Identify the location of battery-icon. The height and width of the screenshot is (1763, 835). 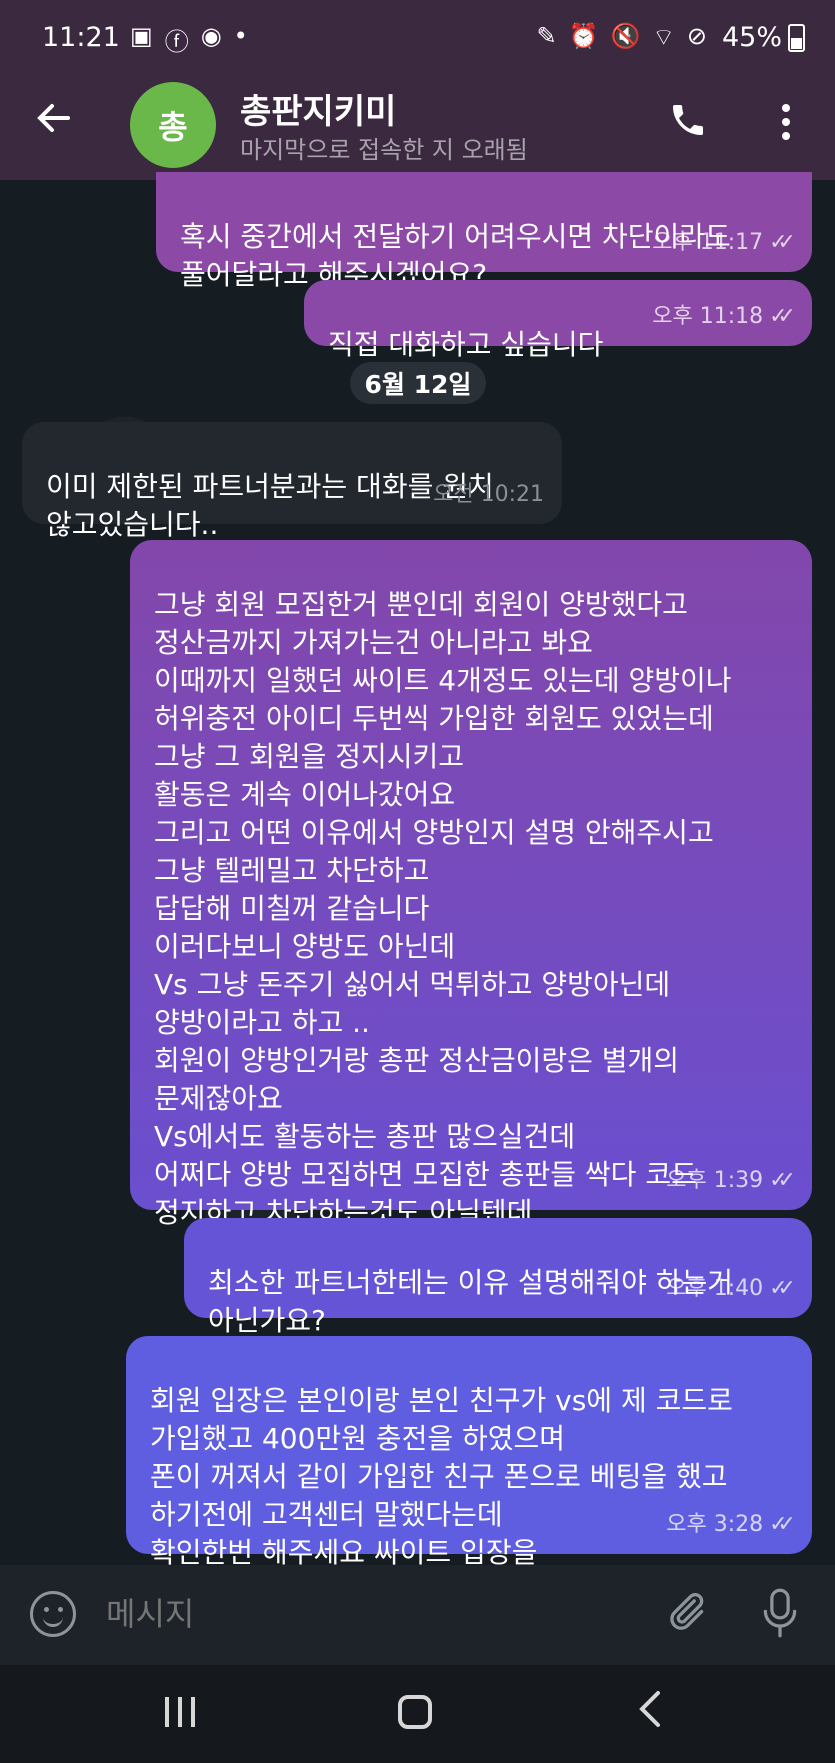
(796, 37).